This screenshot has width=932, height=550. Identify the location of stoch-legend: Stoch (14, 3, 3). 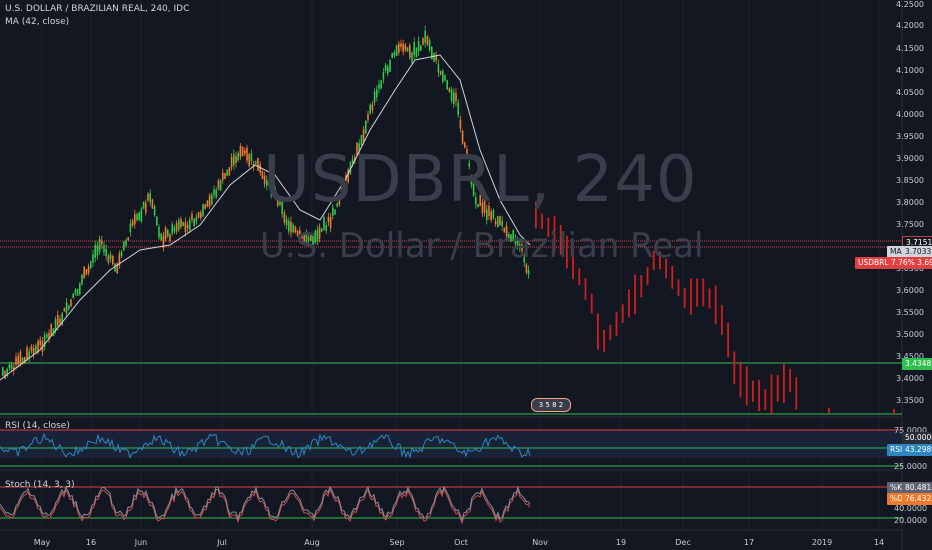
(40, 485).